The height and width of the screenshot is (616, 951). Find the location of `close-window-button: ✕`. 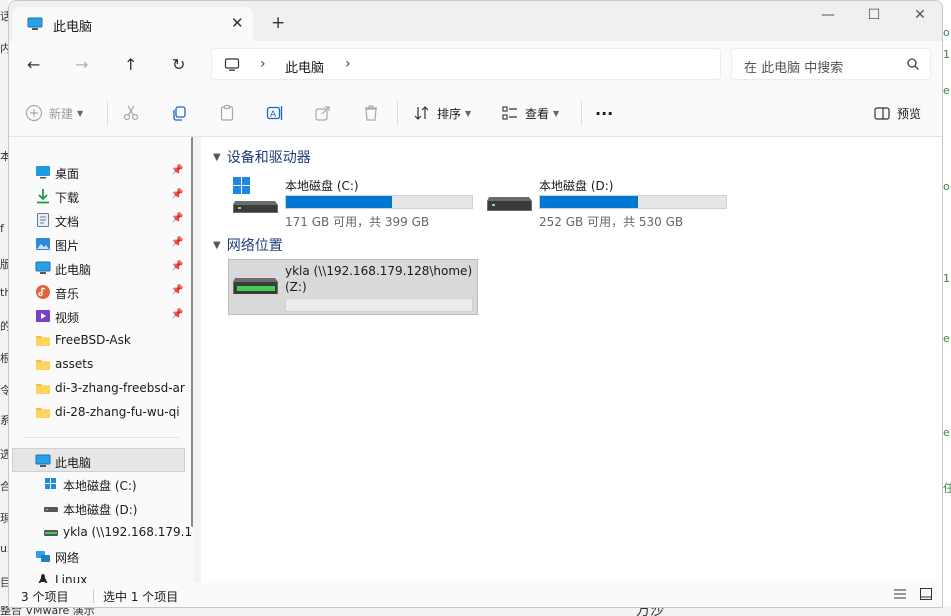

close-window-button: ✕ is located at coordinates (919, 17).